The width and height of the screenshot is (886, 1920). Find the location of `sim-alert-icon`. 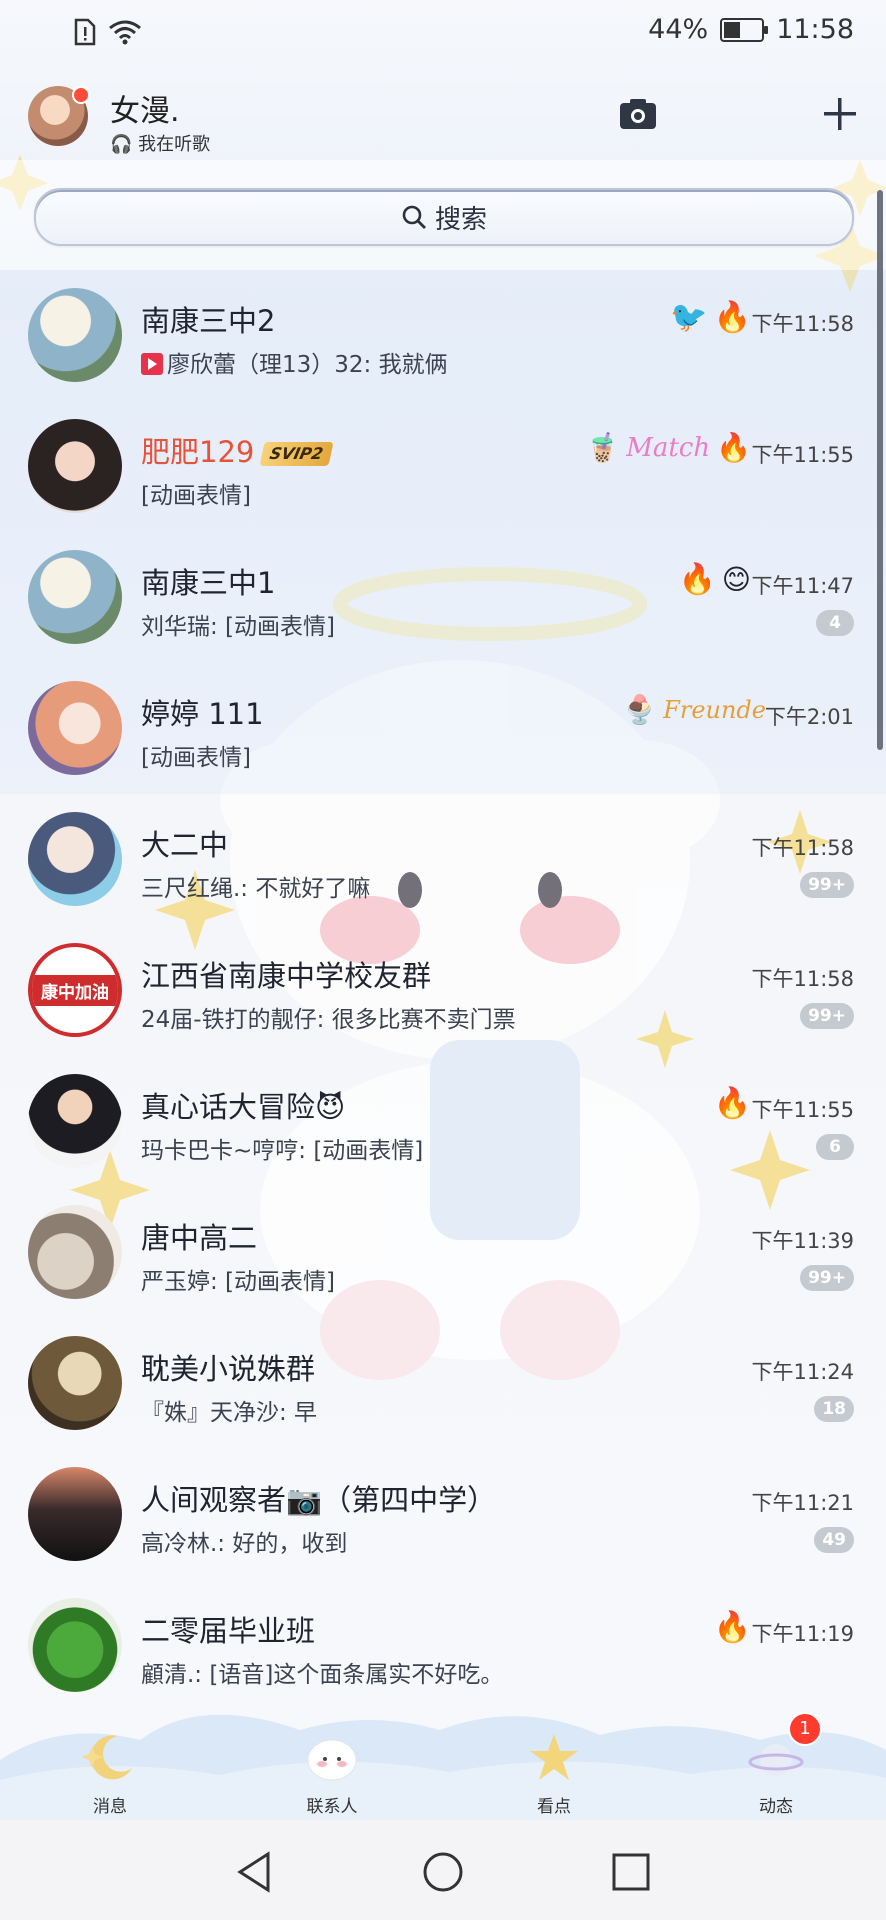

sim-alert-icon is located at coordinates (85, 32).